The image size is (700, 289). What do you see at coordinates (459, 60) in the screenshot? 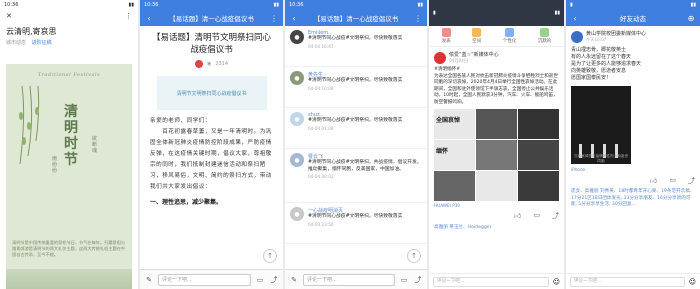
I see `post-date: 04月04日` at bounding box center [459, 60].